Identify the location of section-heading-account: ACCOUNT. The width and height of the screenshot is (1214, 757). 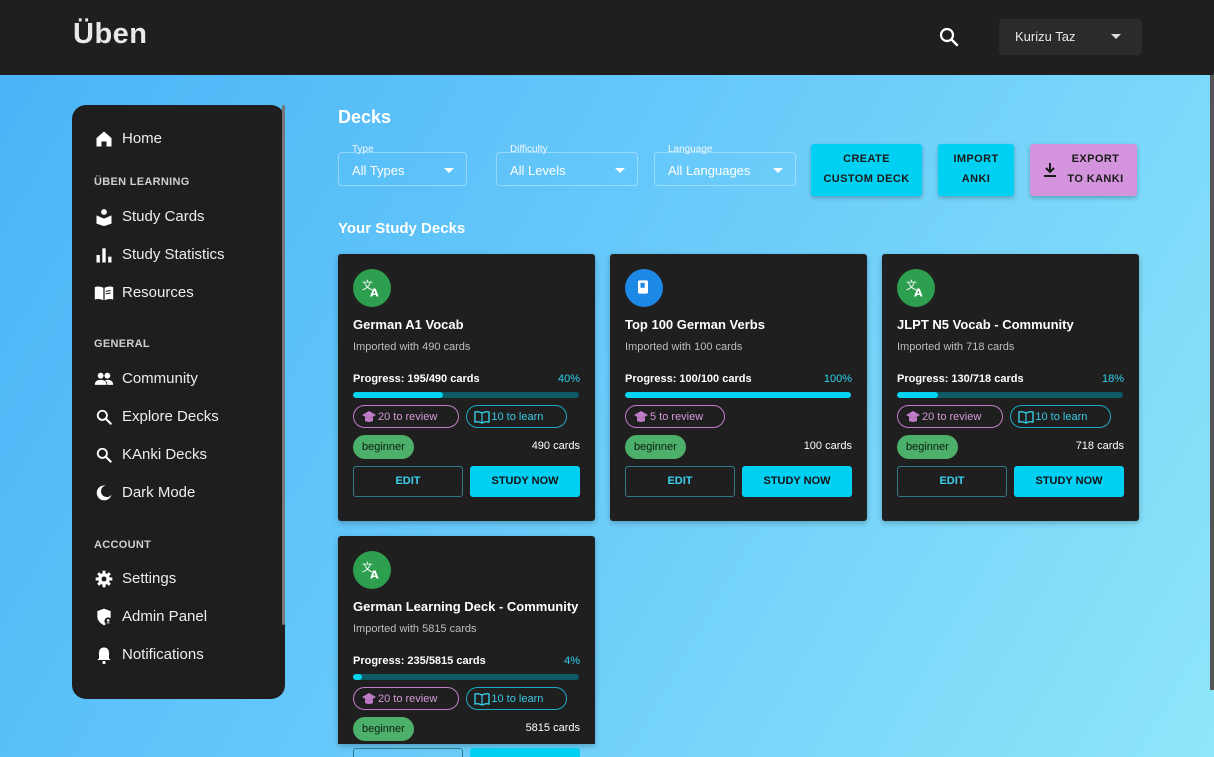
(123, 545).